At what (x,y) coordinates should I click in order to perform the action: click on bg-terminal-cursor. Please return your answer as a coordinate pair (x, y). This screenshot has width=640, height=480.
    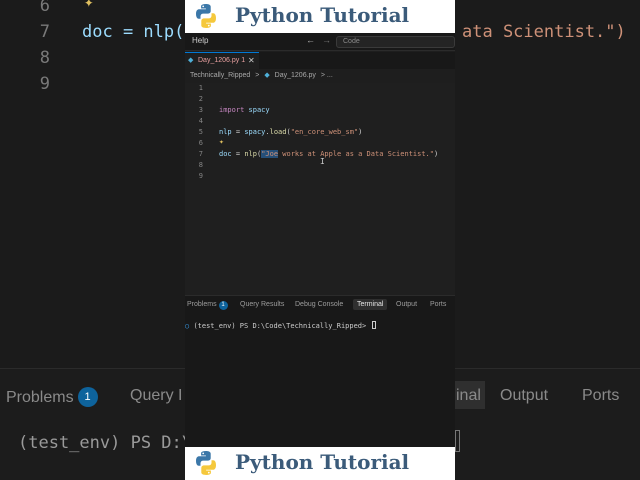
    Looking at the image, I should click on (457, 441).